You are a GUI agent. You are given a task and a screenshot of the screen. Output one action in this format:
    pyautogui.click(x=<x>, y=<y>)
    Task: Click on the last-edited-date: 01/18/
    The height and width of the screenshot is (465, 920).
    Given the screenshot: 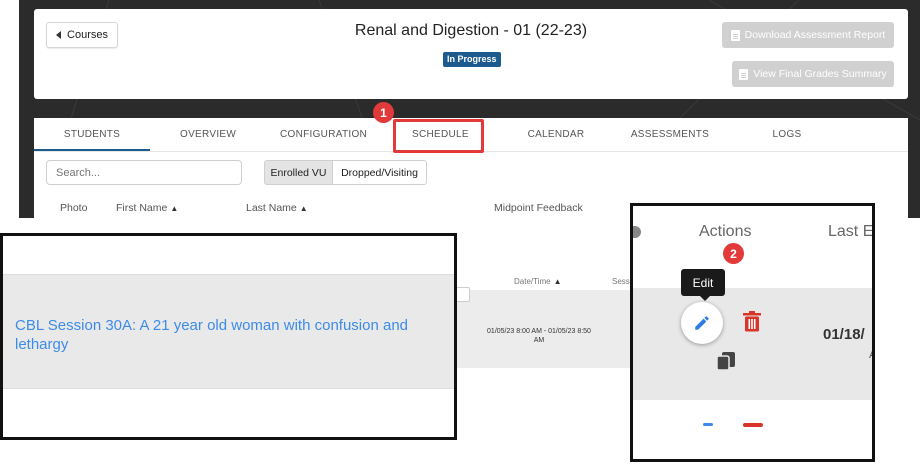 What is the action you would take?
    pyautogui.click(x=844, y=334)
    